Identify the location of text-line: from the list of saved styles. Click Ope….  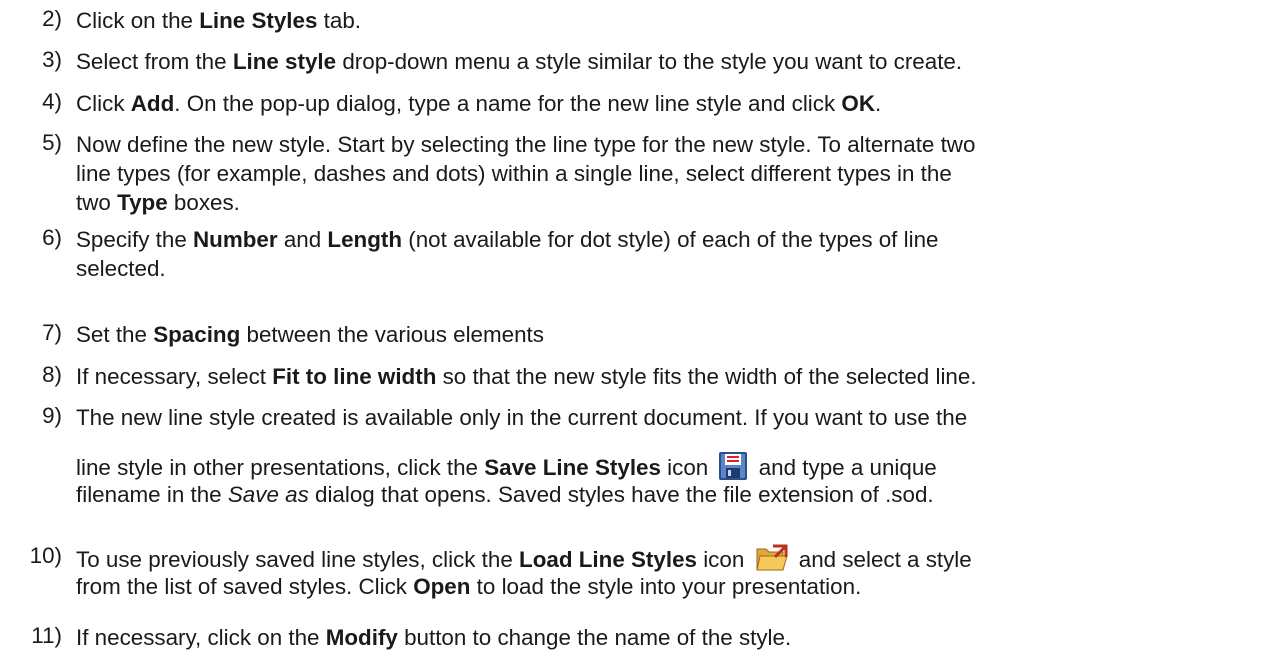
(468, 586).